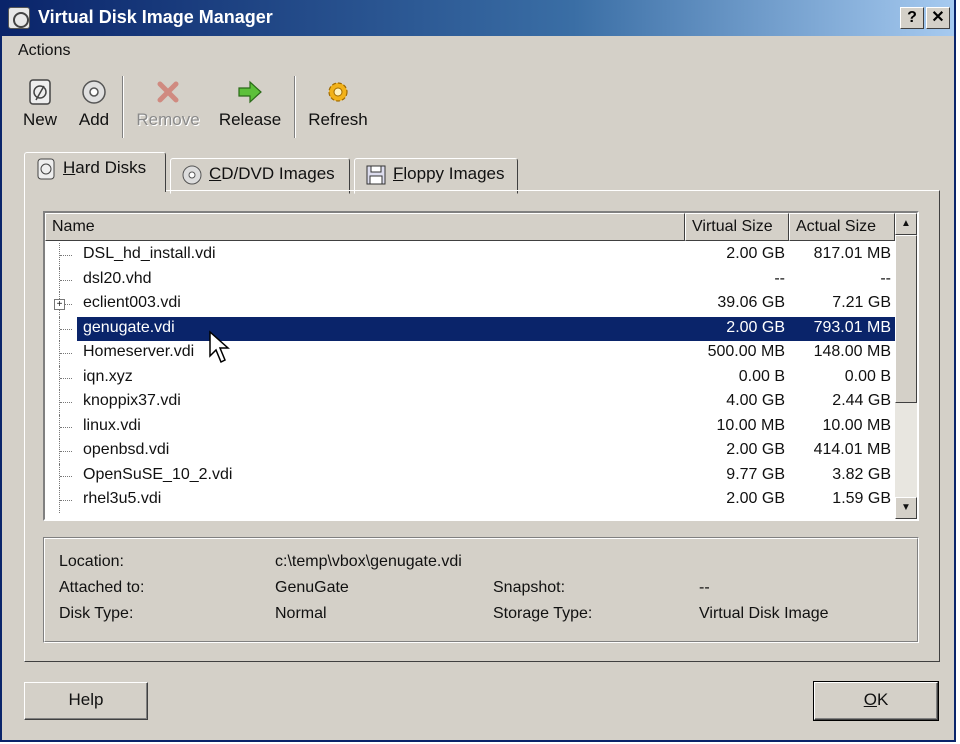 Image resolution: width=960 pixels, height=744 pixels. What do you see at coordinates (478, 51) in the screenshot?
I see `menu-bar: Actions` at bounding box center [478, 51].